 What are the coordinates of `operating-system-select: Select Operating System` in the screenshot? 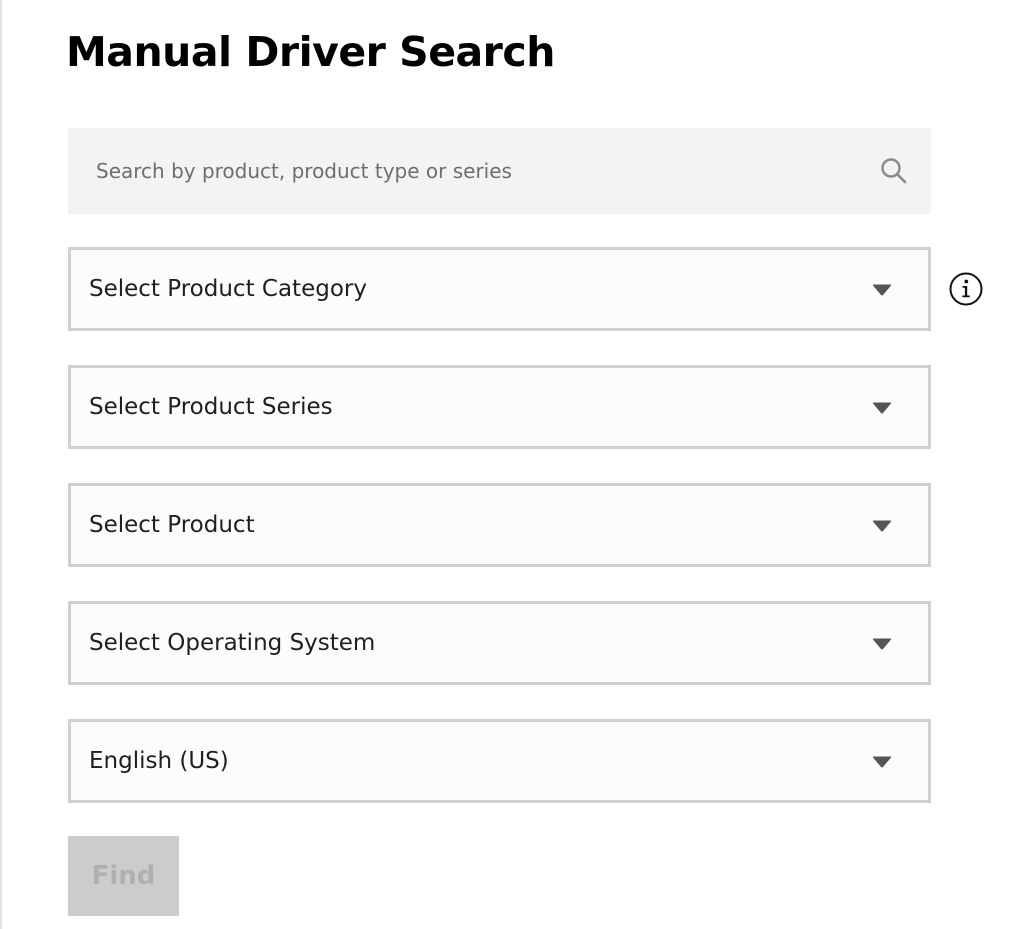 It's located at (499, 643).